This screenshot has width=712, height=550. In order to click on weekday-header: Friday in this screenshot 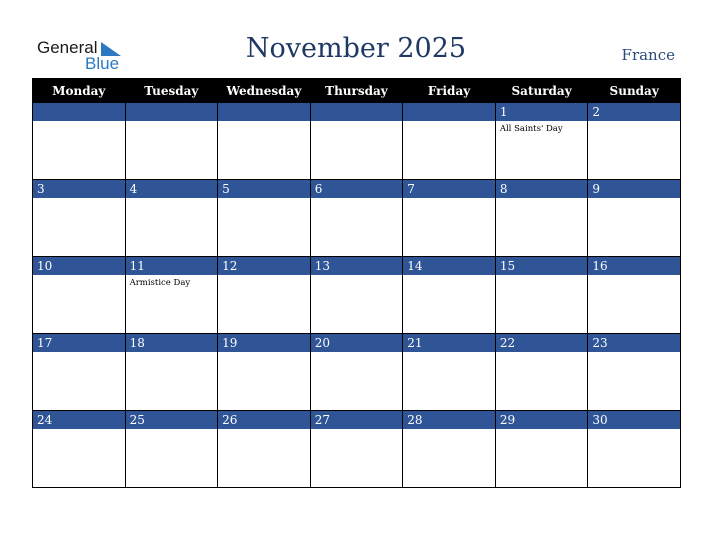, I will do `click(449, 90)`.